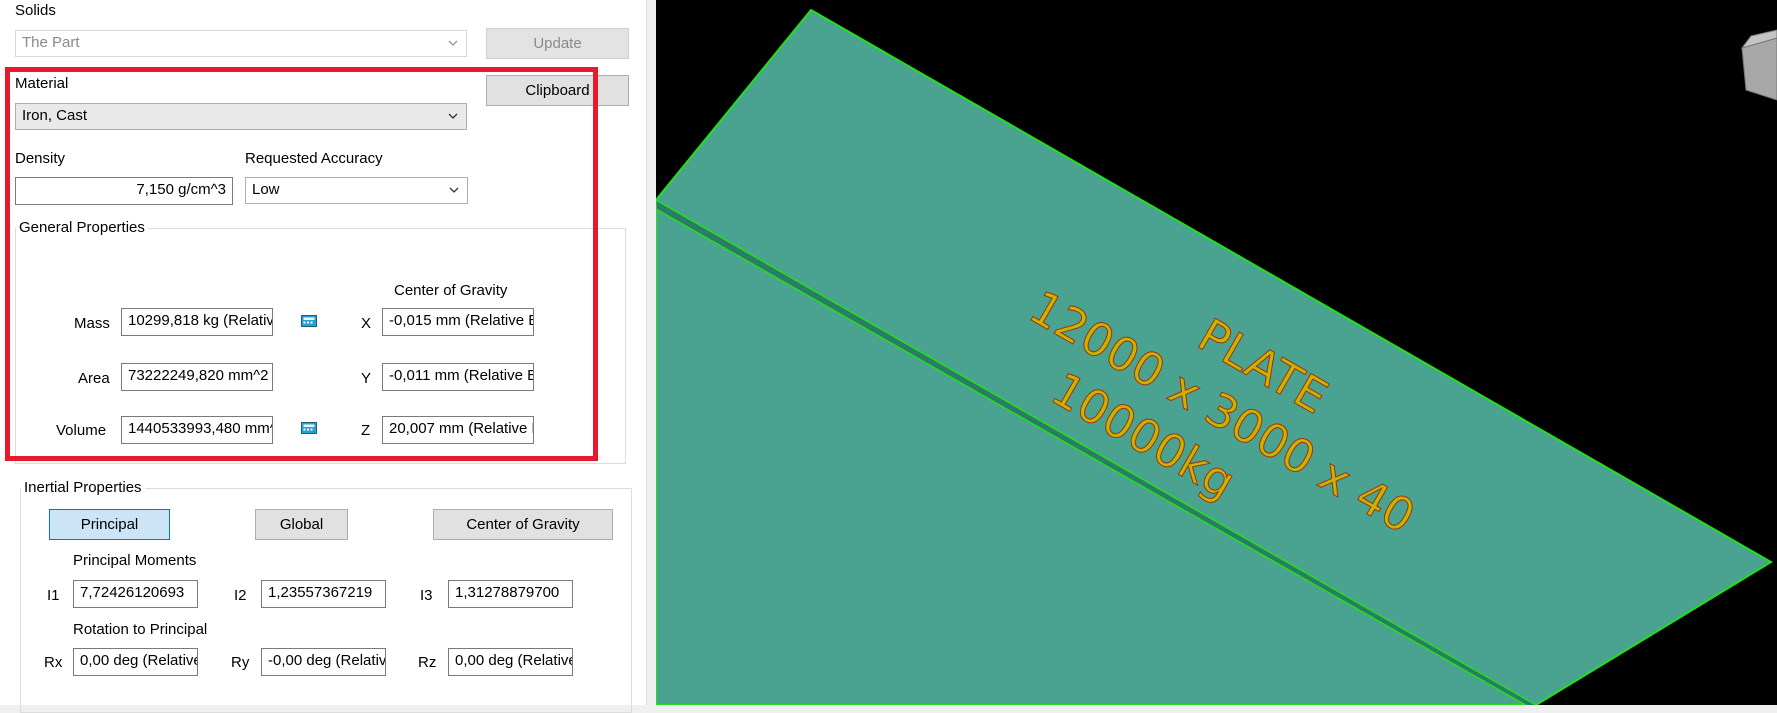  What do you see at coordinates (1758, 65) in the screenshot?
I see `view-cube-icon` at bounding box center [1758, 65].